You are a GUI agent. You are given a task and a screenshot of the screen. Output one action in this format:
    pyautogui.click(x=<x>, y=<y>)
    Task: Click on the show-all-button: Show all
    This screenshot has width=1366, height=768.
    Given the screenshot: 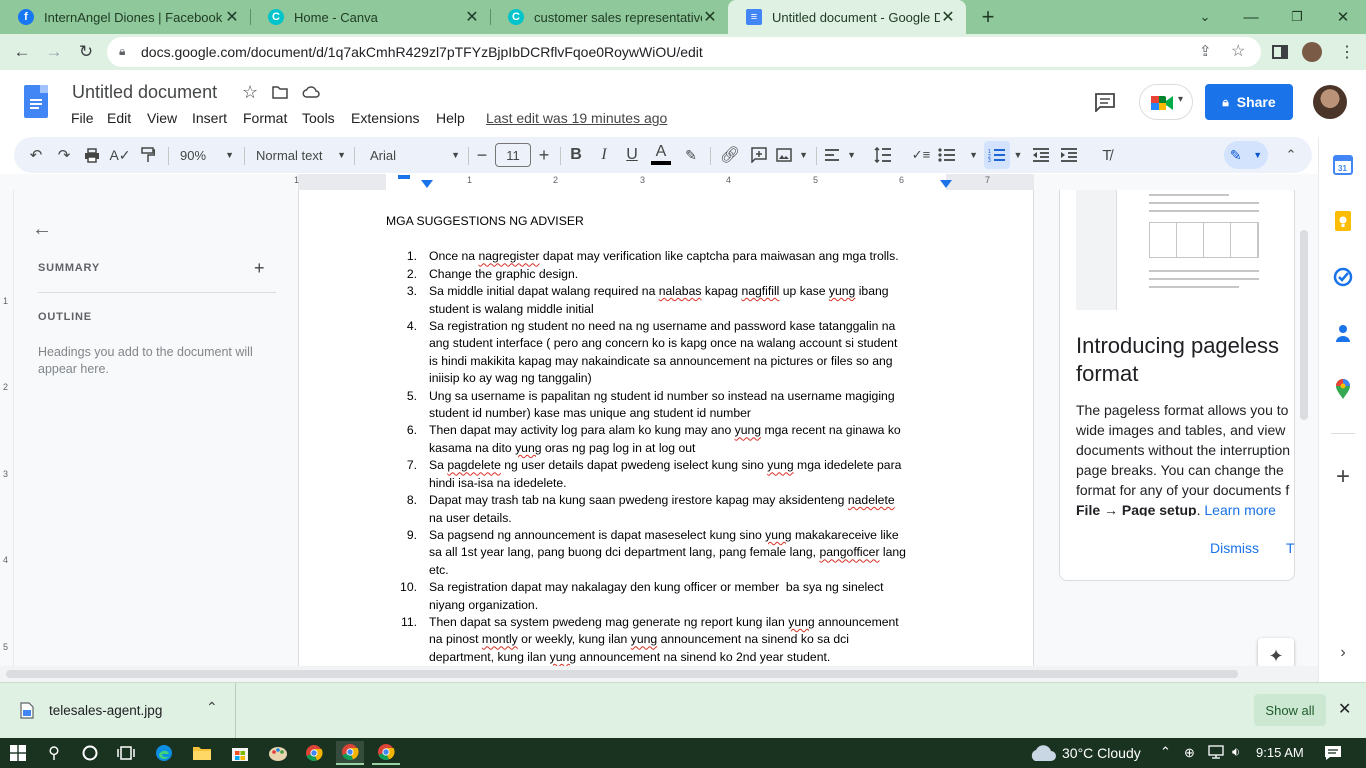 What is the action you would take?
    pyautogui.click(x=1290, y=710)
    